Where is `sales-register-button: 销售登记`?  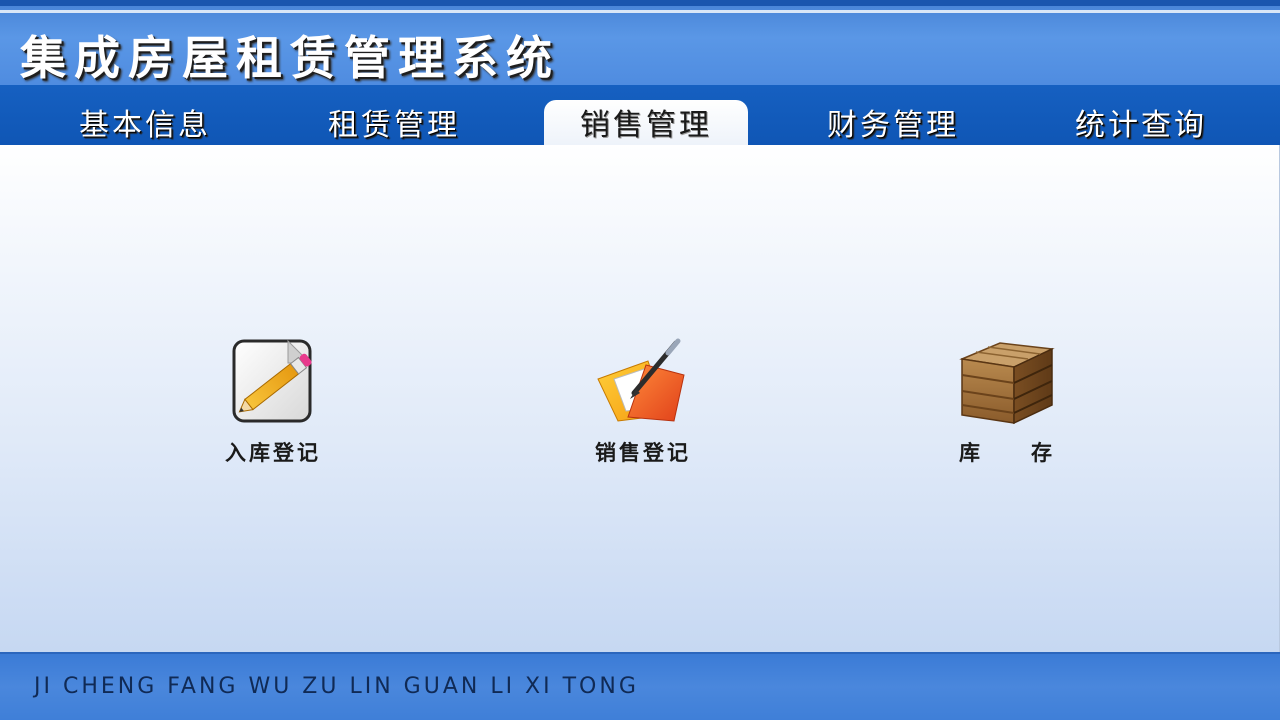
sales-register-button: 销售登记 is located at coordinates (643, 401).